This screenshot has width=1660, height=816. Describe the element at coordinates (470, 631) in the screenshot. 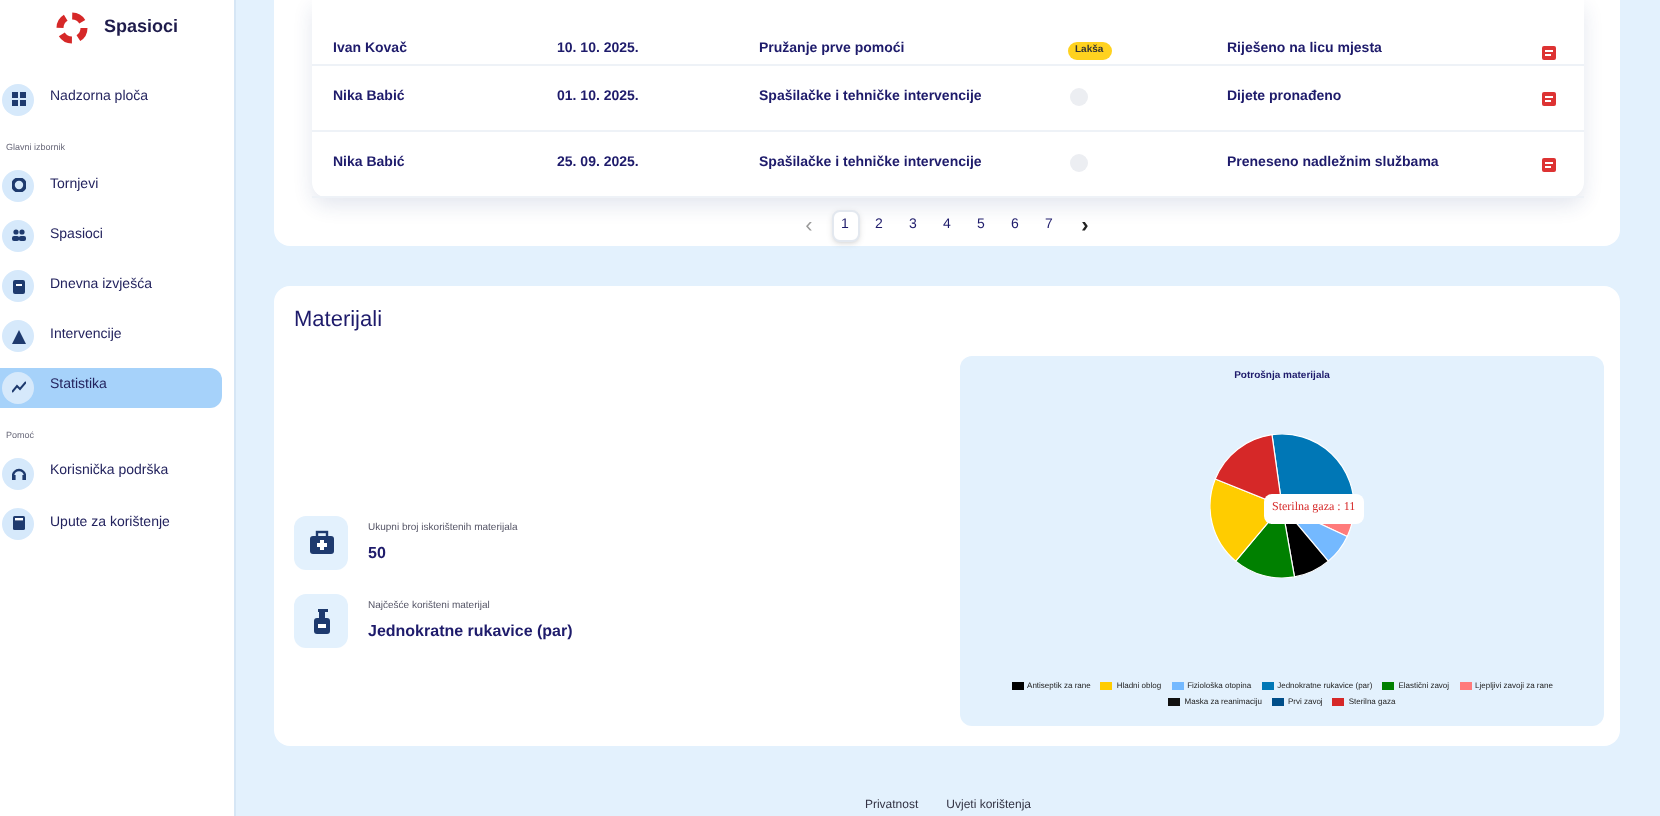

I see `stat-value: Jednokratne rukavice (par)` at that location.